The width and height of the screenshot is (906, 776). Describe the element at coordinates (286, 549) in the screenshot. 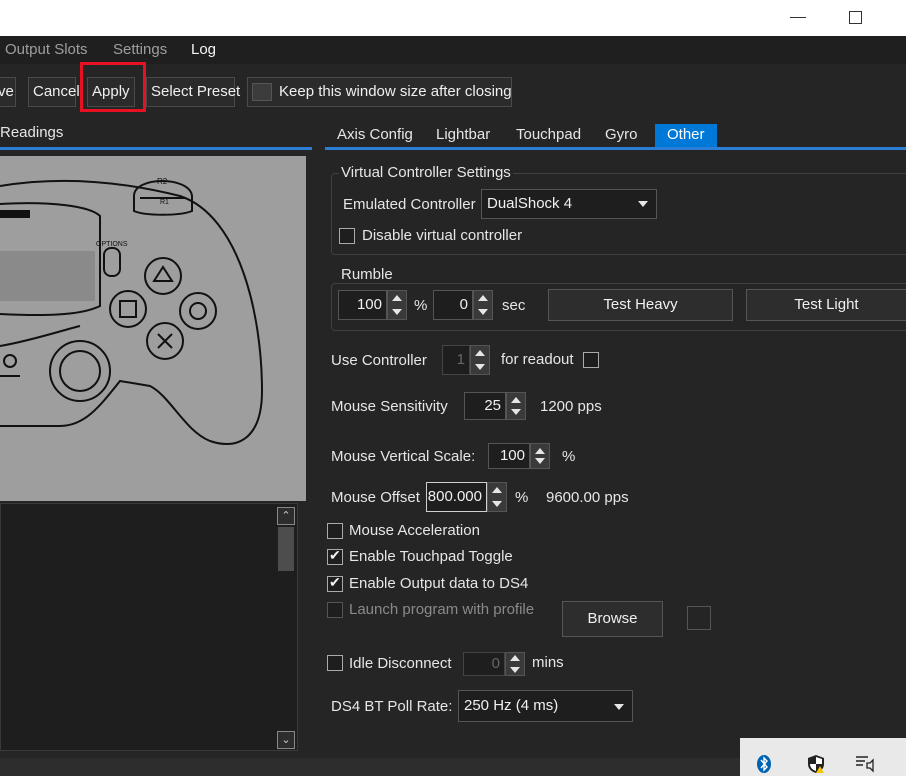

I see `scrollbar-thumb` at that location.